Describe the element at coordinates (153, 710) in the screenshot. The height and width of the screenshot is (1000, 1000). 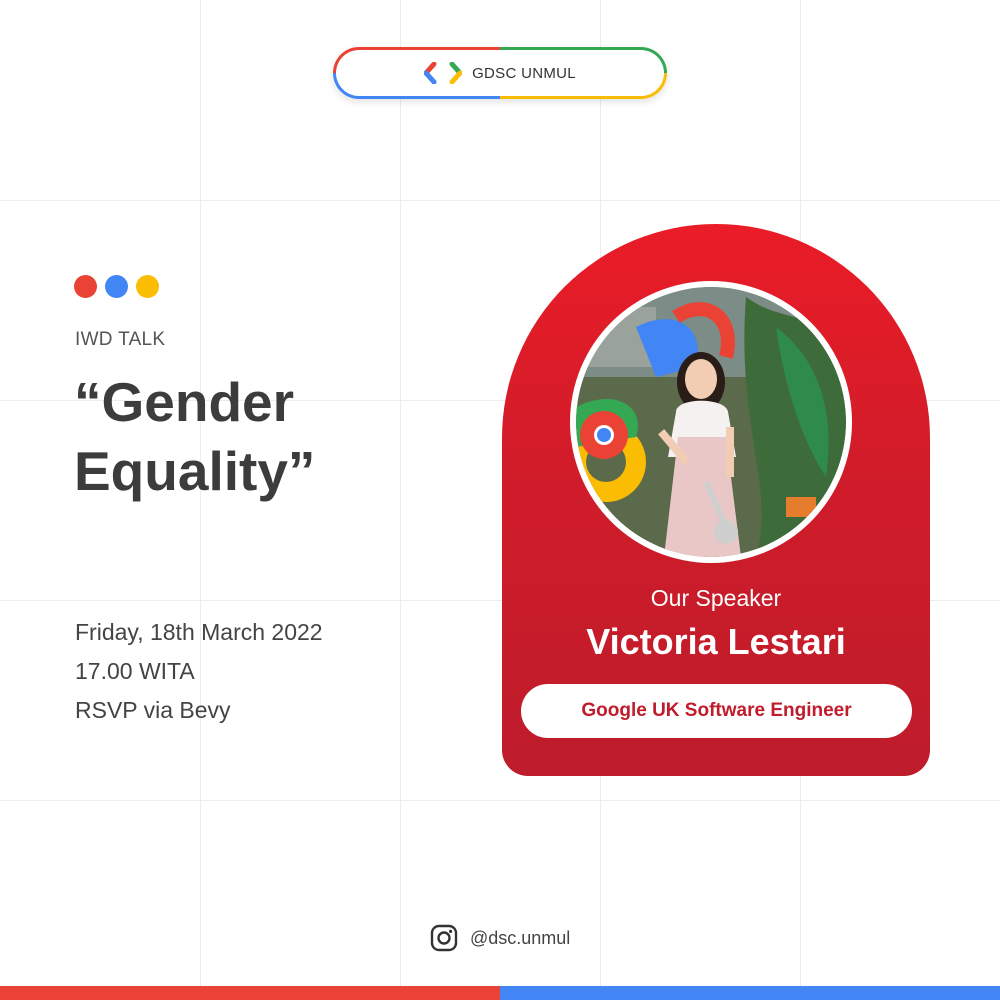
I see `event-rsvp: RSVP via Bevy` at that location.